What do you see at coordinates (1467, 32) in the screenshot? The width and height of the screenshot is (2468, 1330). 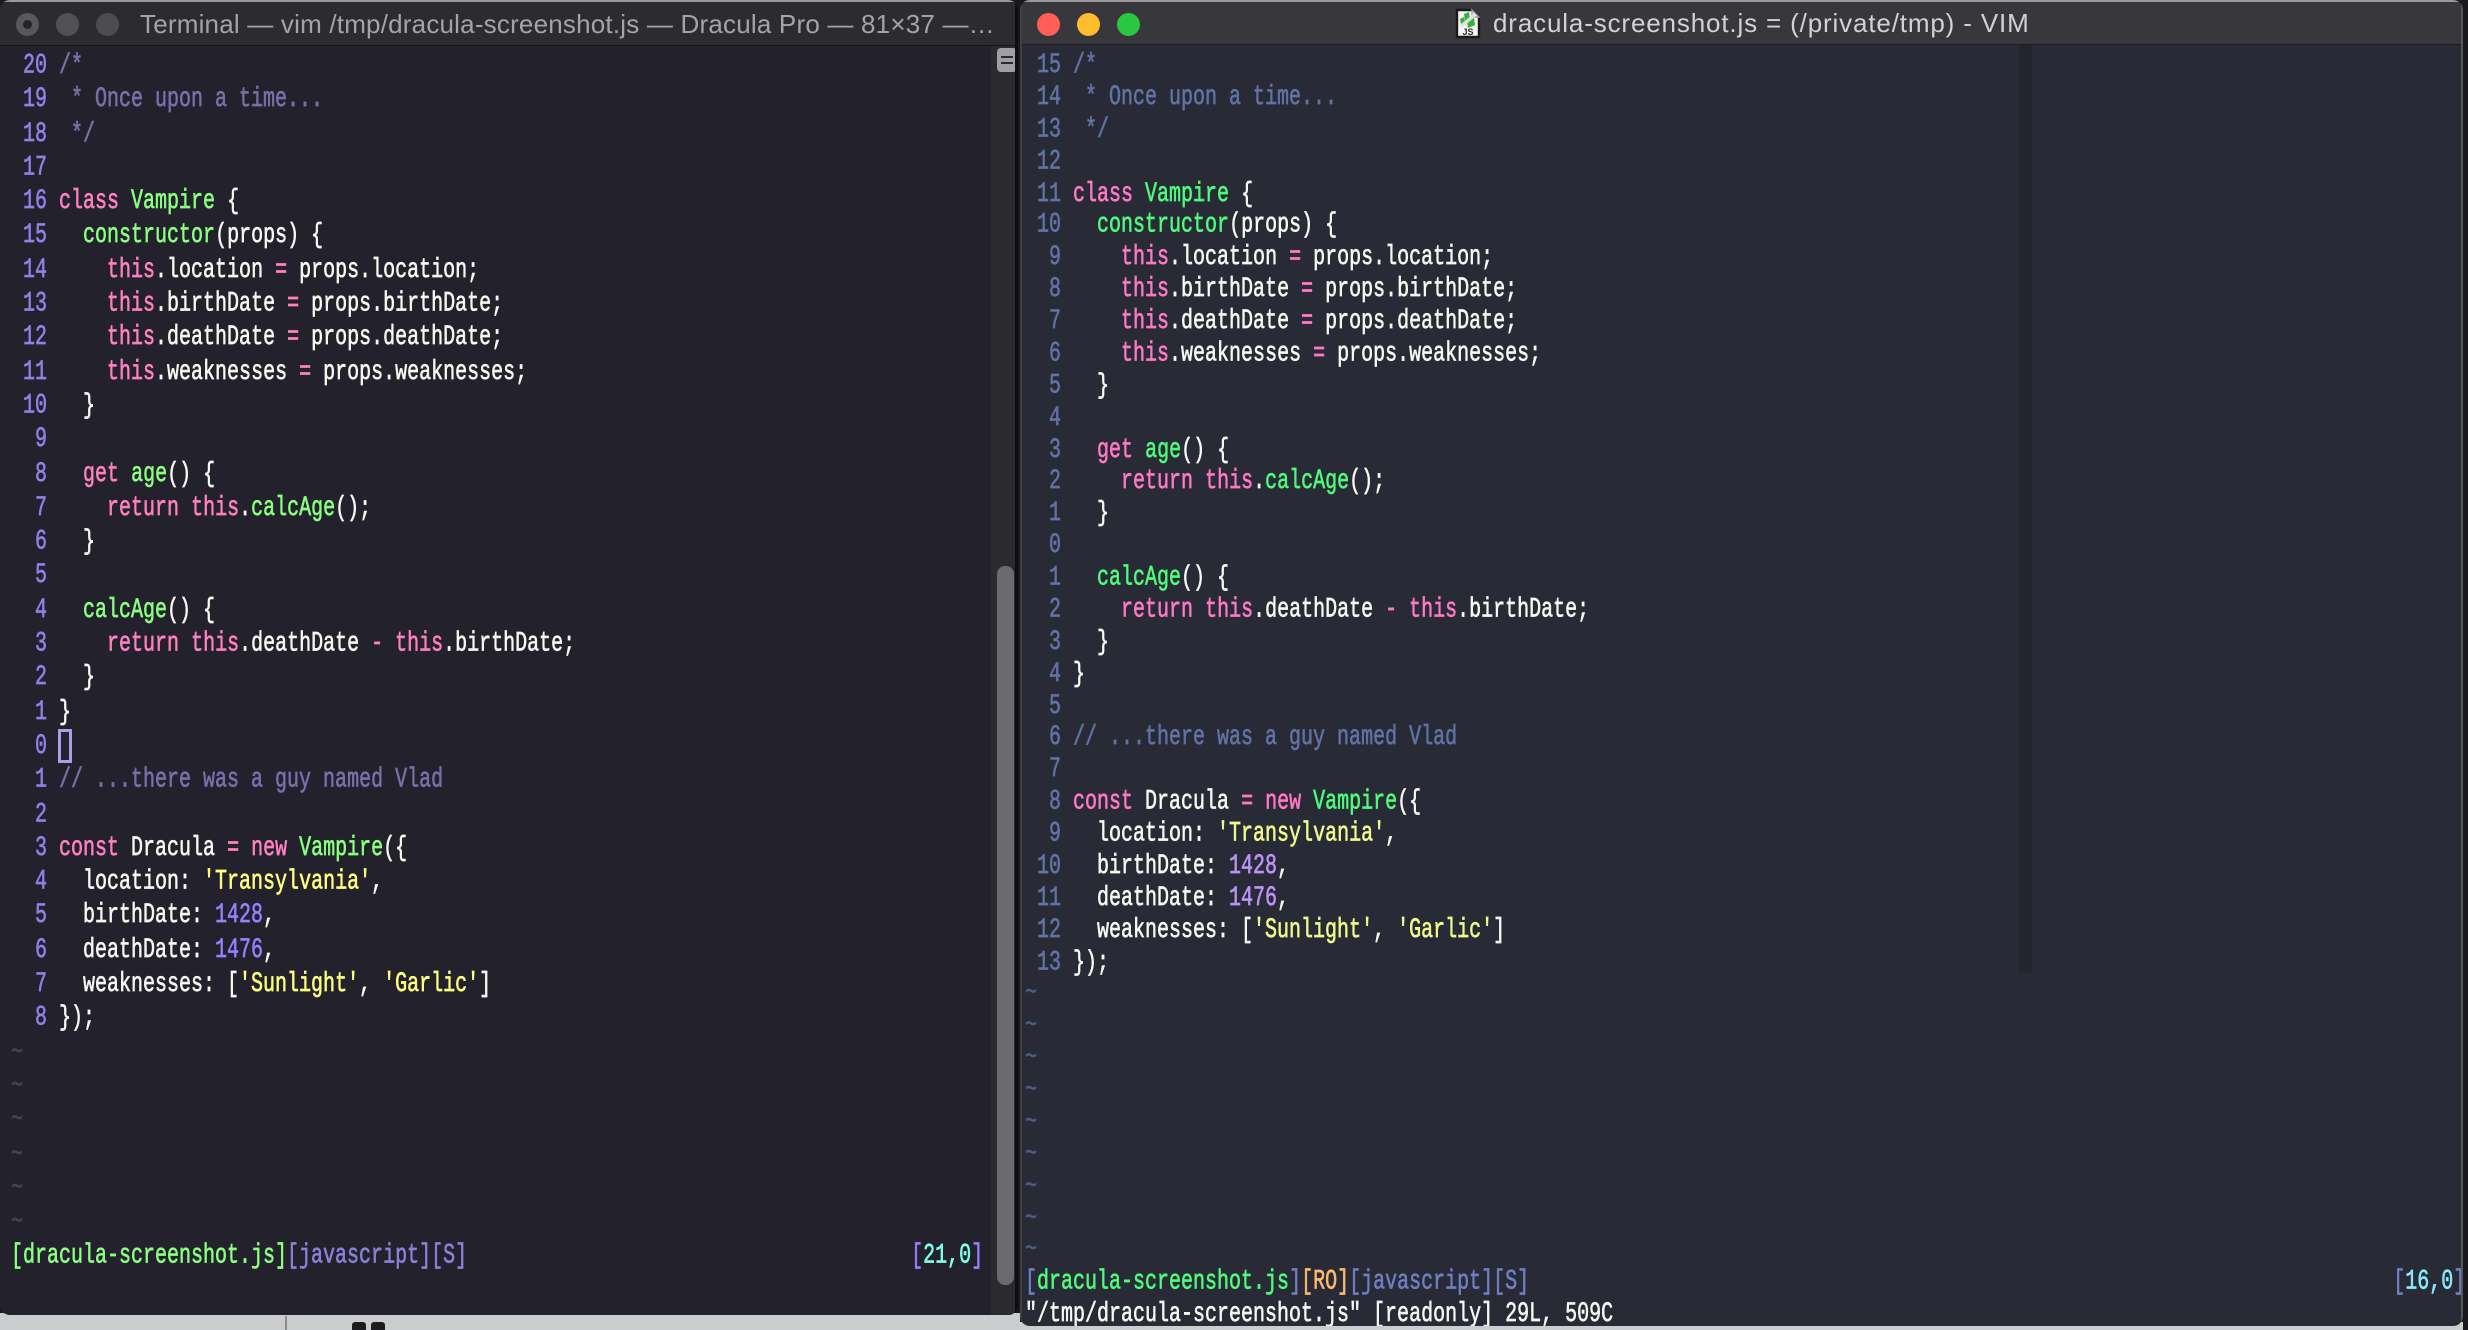 I see `svg-text: JS` at bounding box center [1467, 32].